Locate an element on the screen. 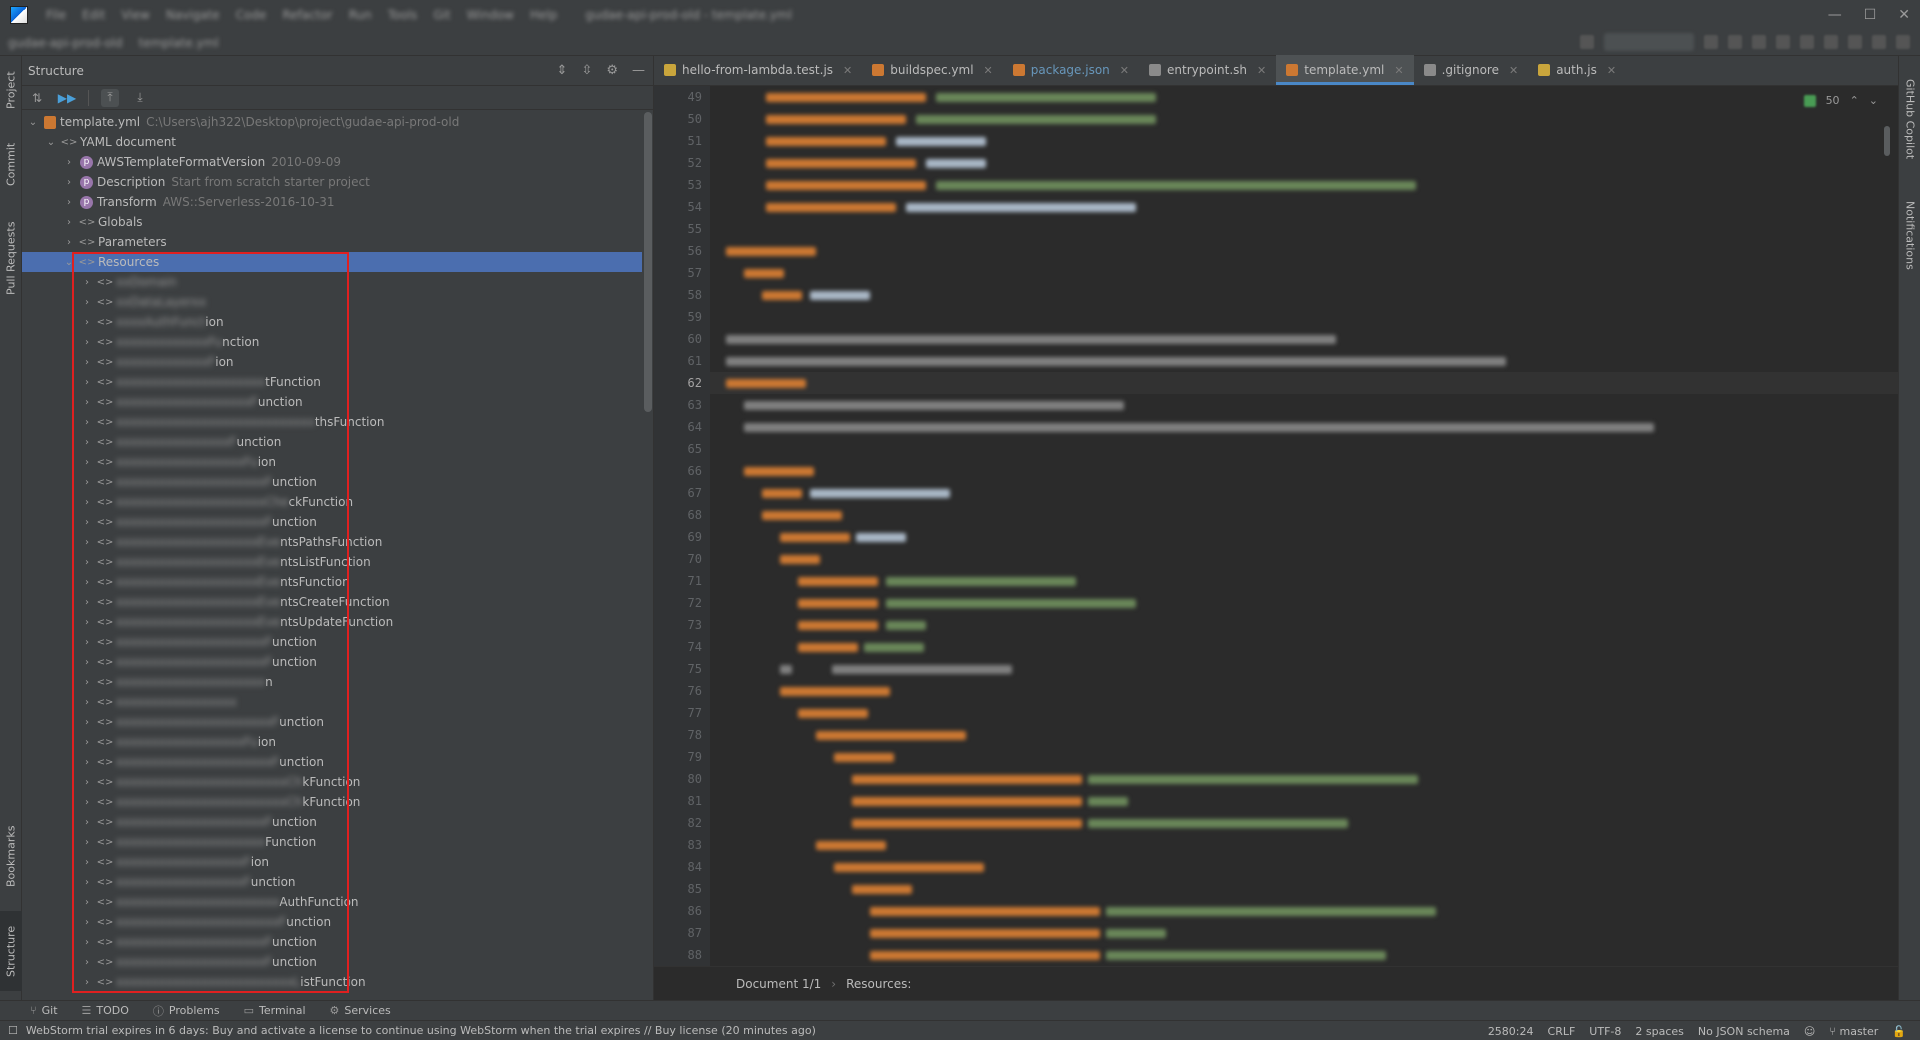 Image resolution: width=1920 pixels, height=1040 pixels. menu-item-edit: Edit is located at coordinates (93, 15).